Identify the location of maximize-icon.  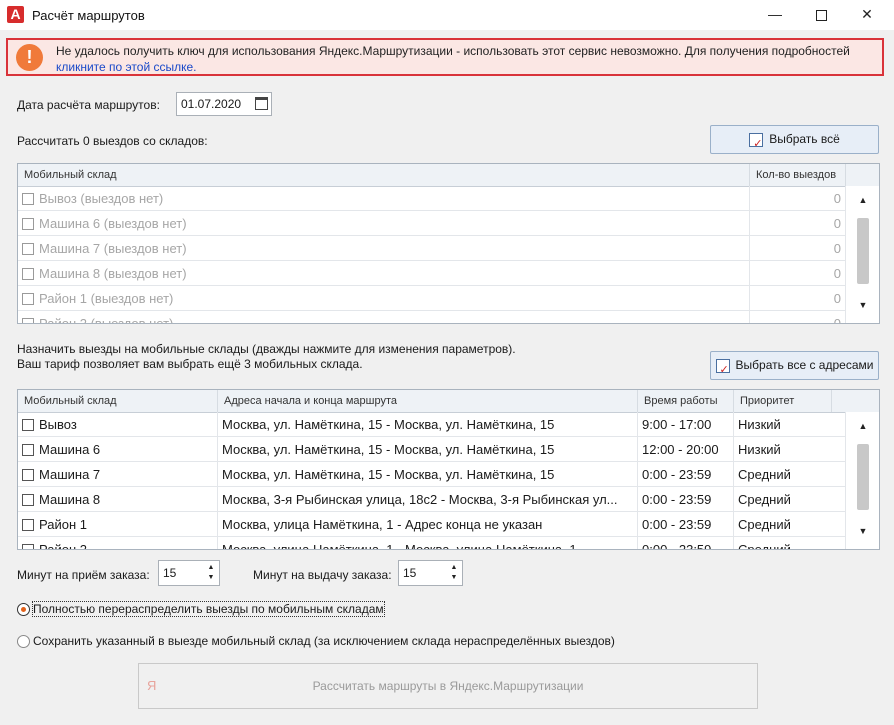
(821, 15).